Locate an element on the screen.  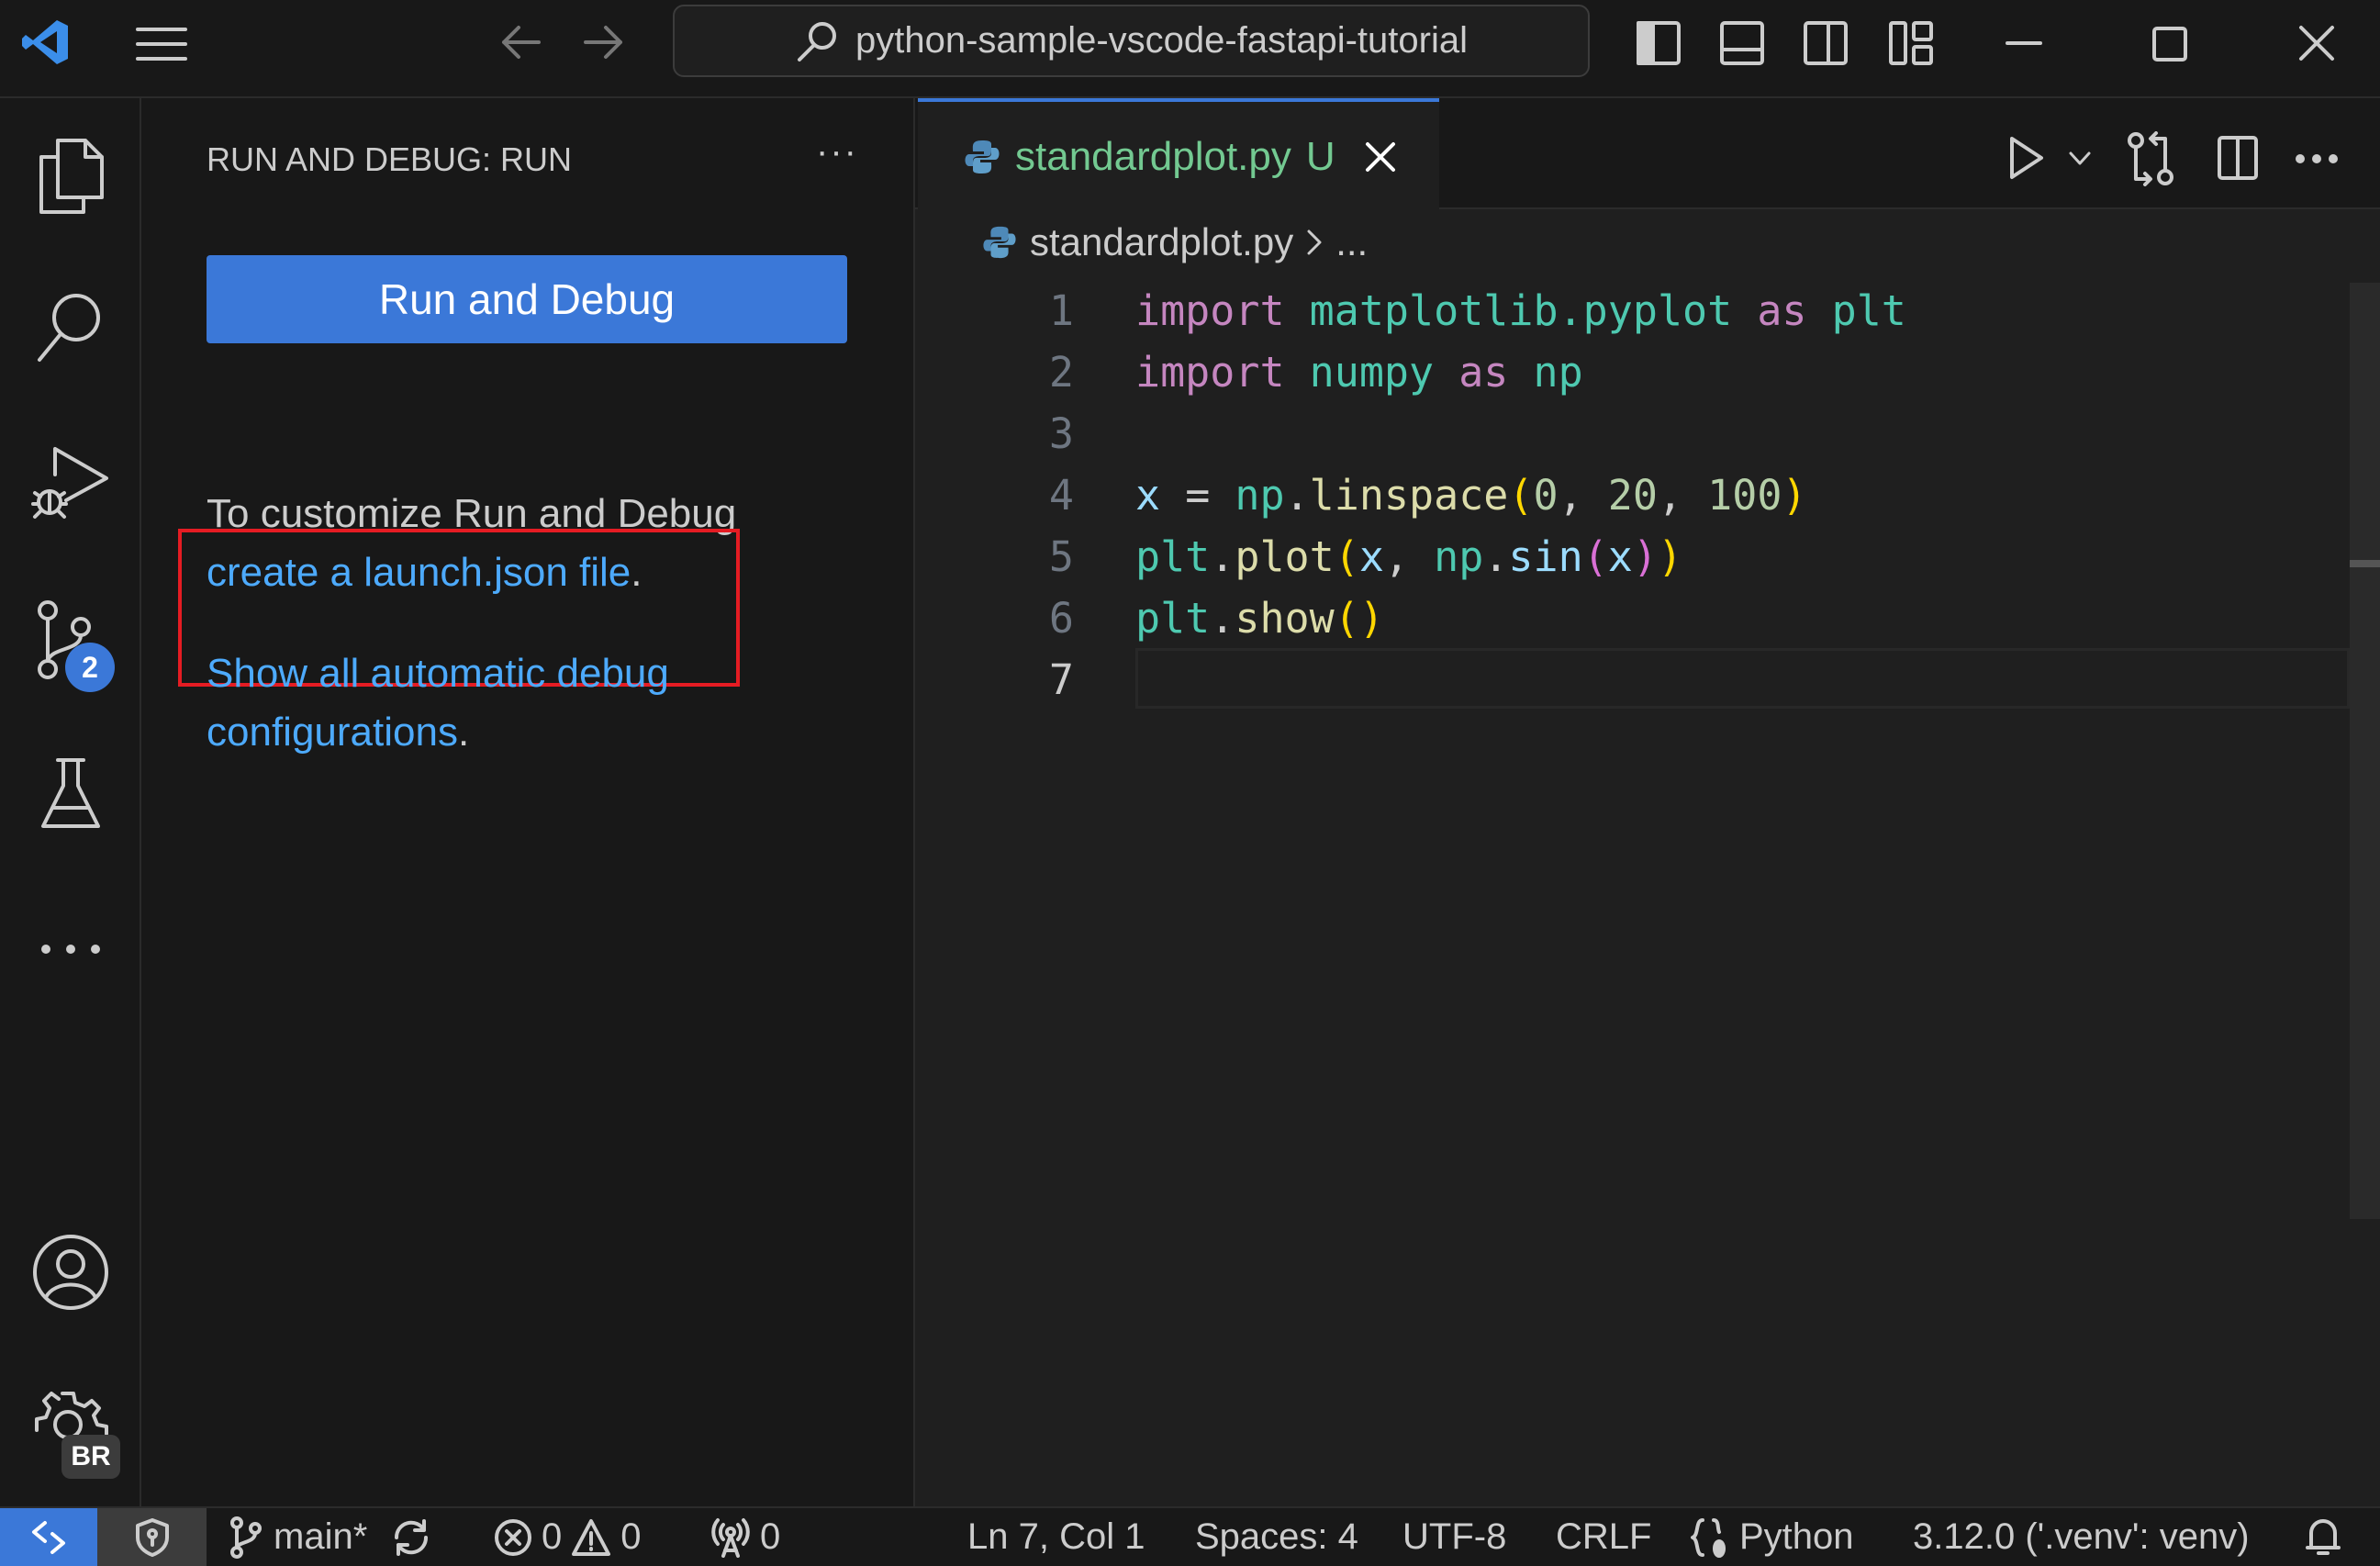
menu-icon is located at coordinates (161, 44).